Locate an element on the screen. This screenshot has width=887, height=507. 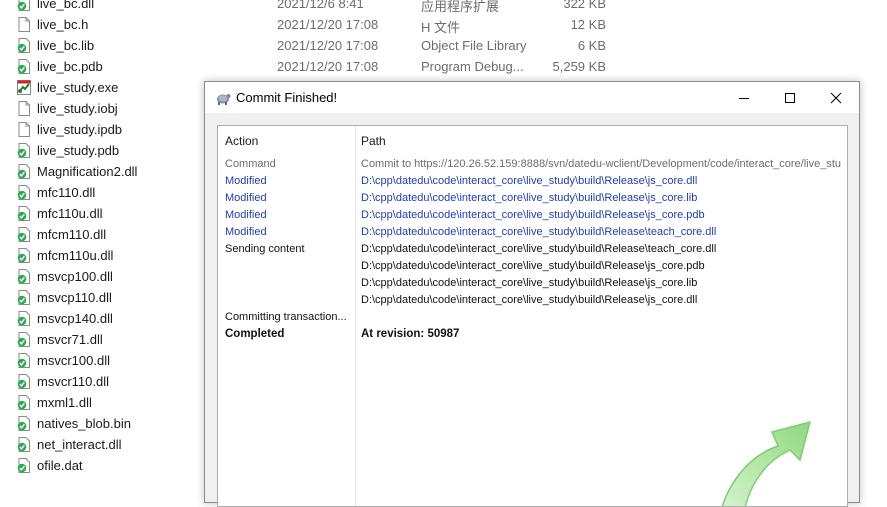
column-header-action: Action is located at coordinates (241, 141).